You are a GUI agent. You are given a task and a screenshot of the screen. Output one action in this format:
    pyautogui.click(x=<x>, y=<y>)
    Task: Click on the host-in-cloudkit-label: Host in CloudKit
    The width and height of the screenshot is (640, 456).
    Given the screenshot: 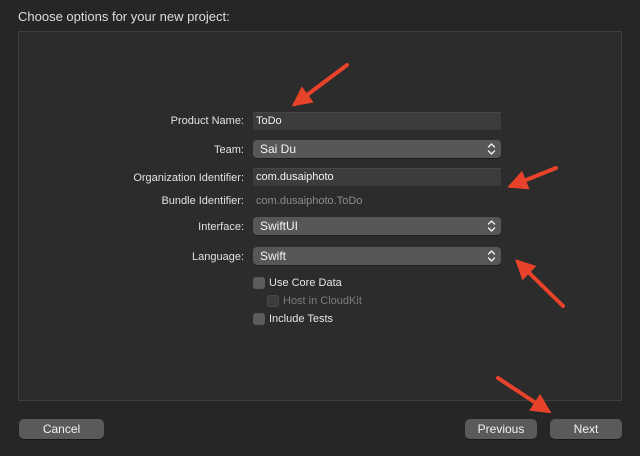 What is the action you would take?
    pyautogui.click(x=322, y=301)
    